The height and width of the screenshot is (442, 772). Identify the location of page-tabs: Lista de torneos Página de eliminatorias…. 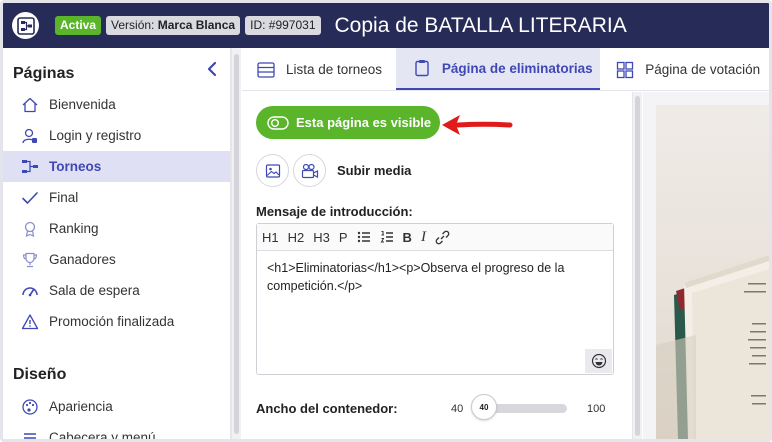
(505, 69).